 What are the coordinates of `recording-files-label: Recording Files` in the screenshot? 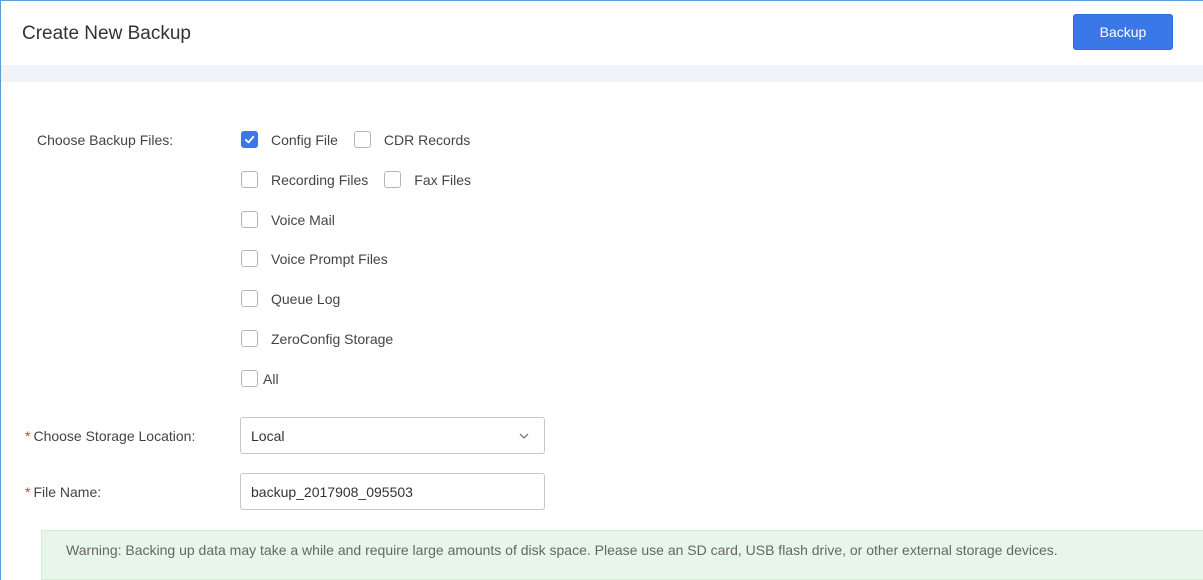 It's located at (319, 180).